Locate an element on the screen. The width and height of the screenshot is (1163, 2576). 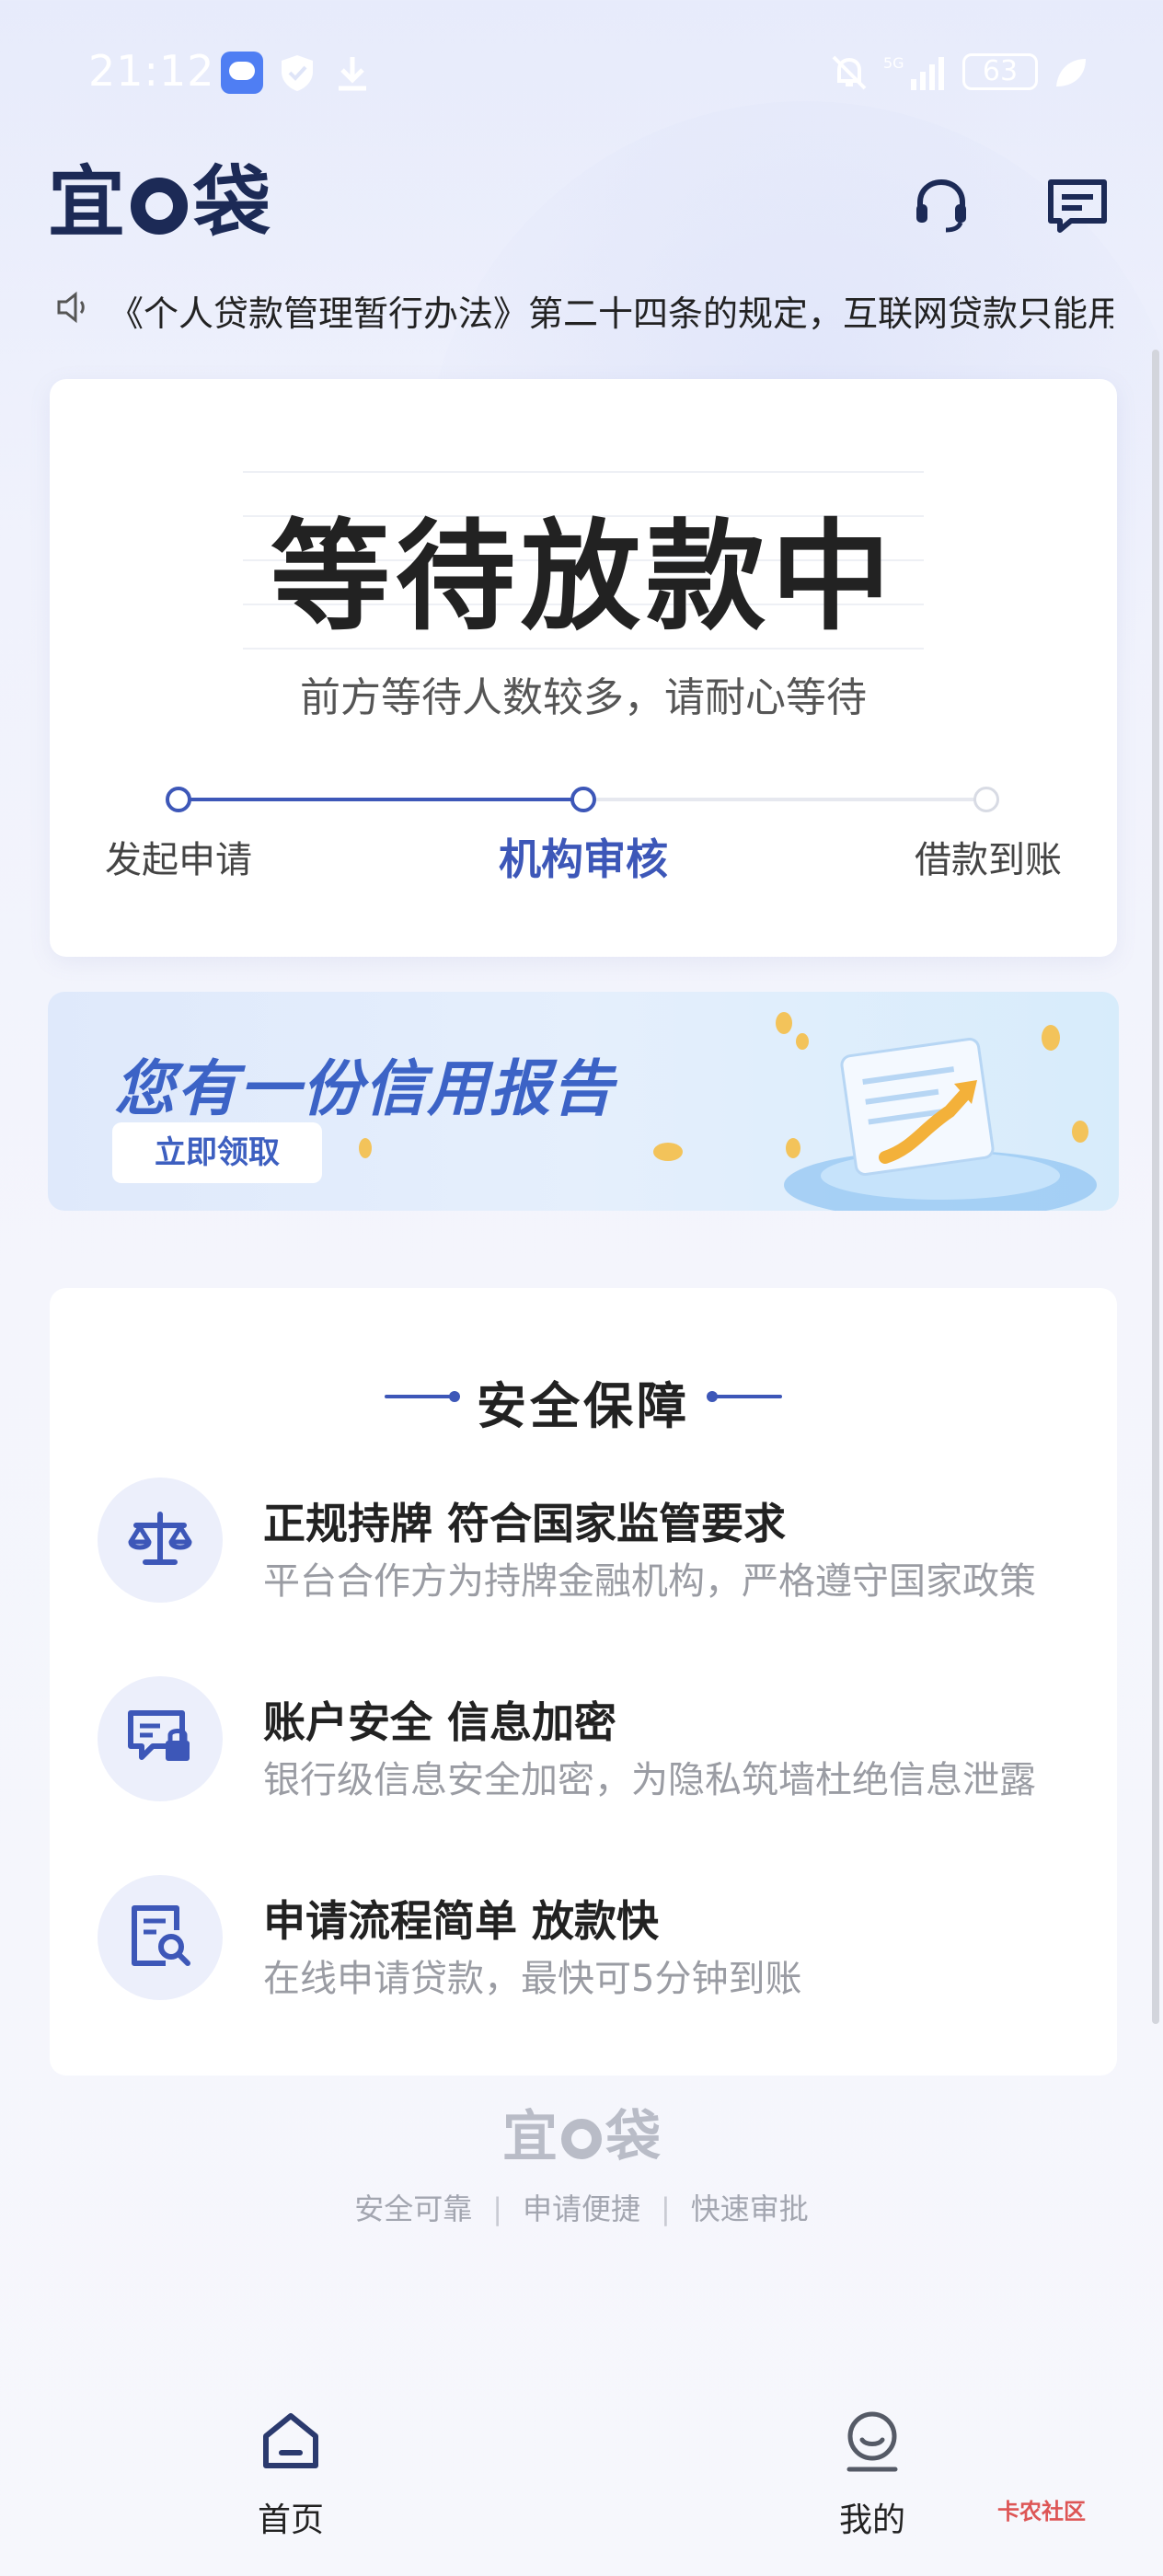
signal-icon: 5G is located at coordinates (914, 72).